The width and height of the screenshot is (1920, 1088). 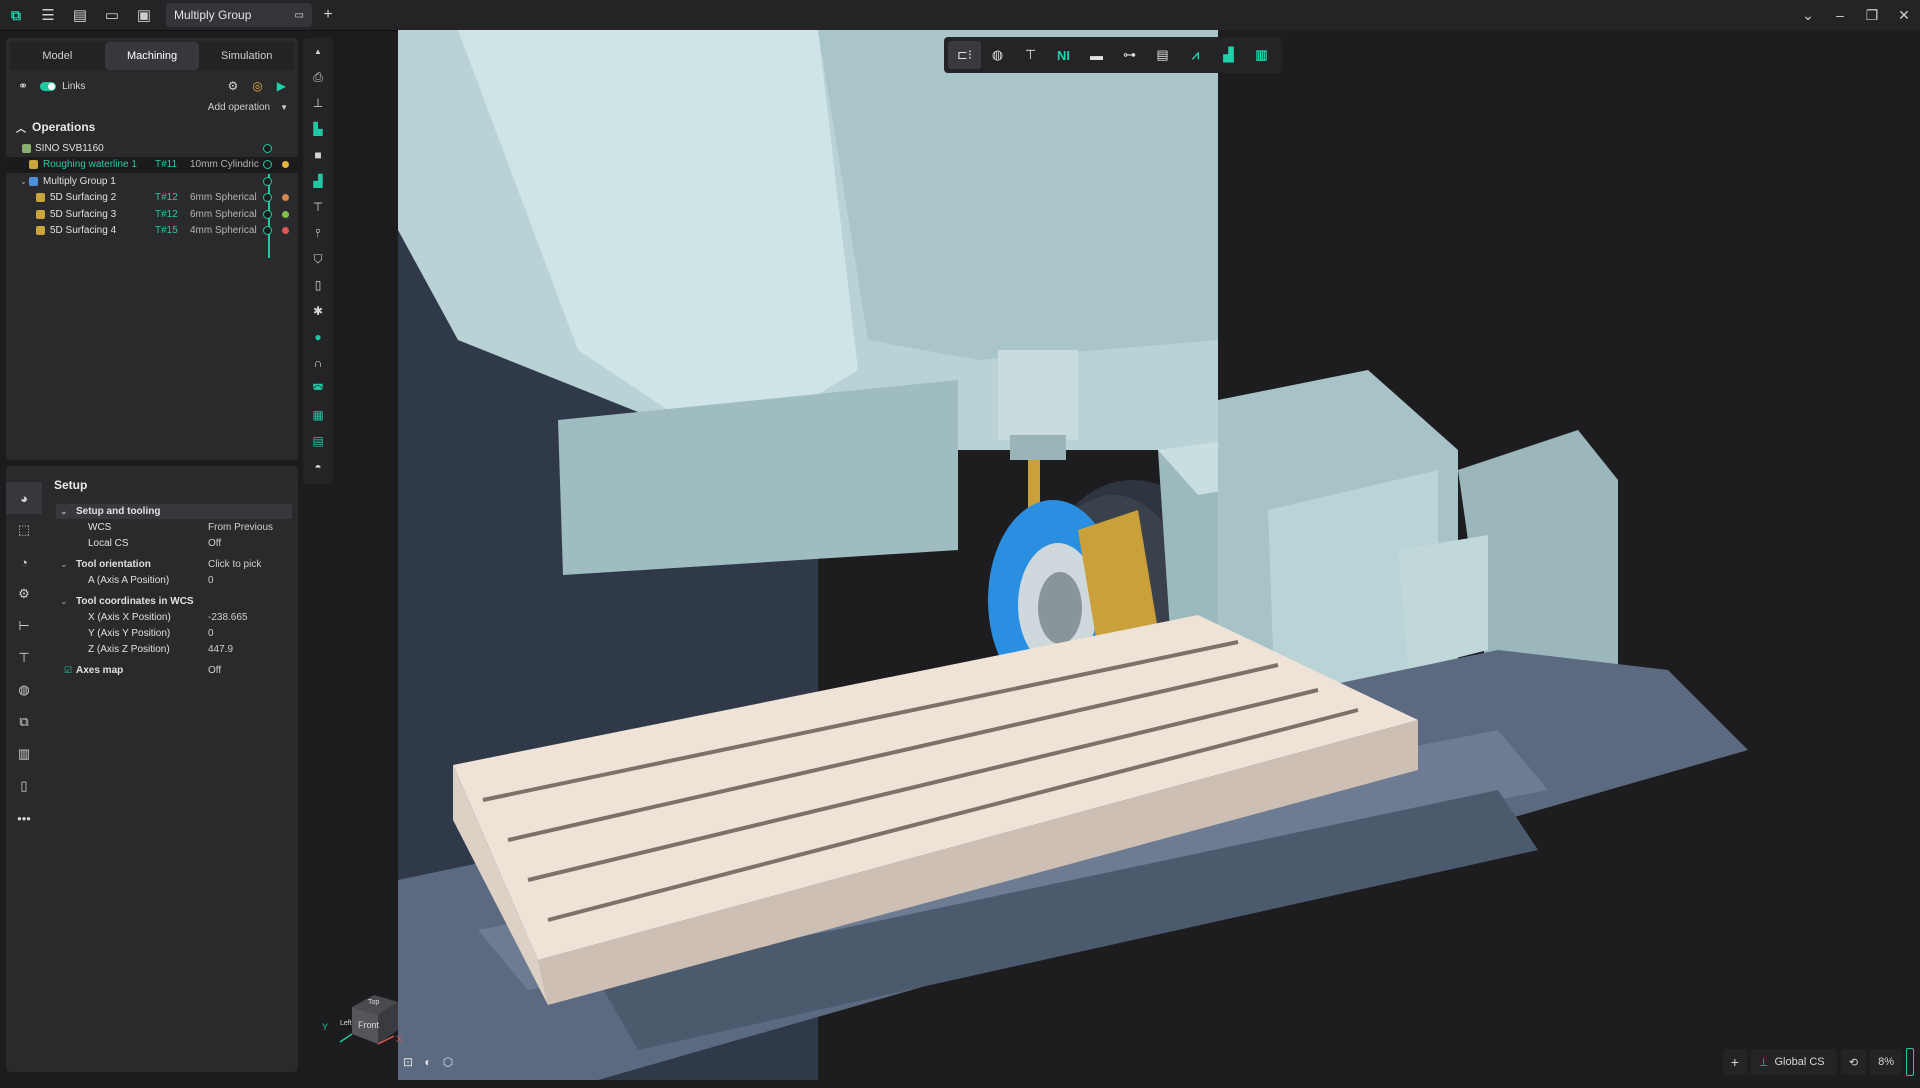 What do you see at coordinates (299, 15) in the screenshot?
I see `tab-options-icon: ▭` at bounding box center [299, 15].